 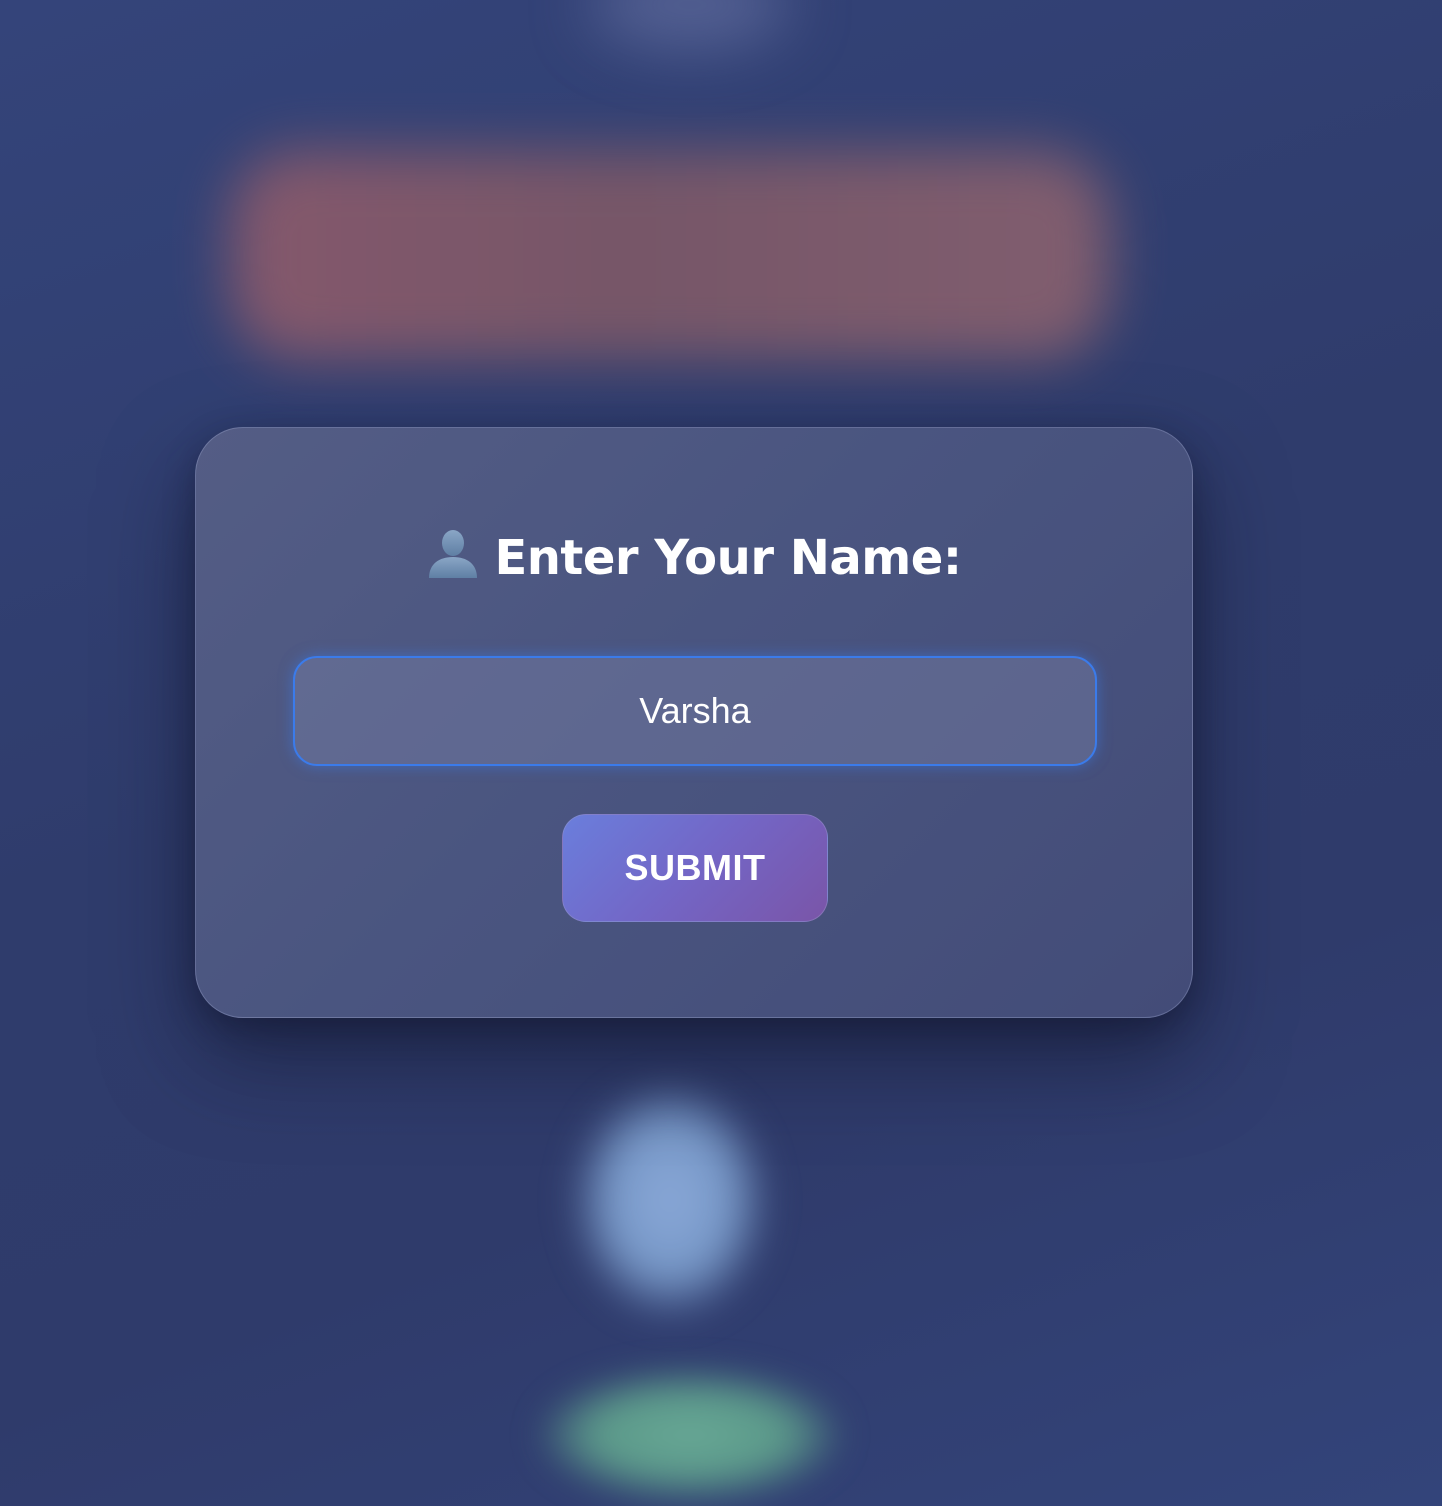 What do you see at coordinates (690, 1435) in the screenshot?
I see `background-blurred-green-shape` at bounding box center [690, 1435].